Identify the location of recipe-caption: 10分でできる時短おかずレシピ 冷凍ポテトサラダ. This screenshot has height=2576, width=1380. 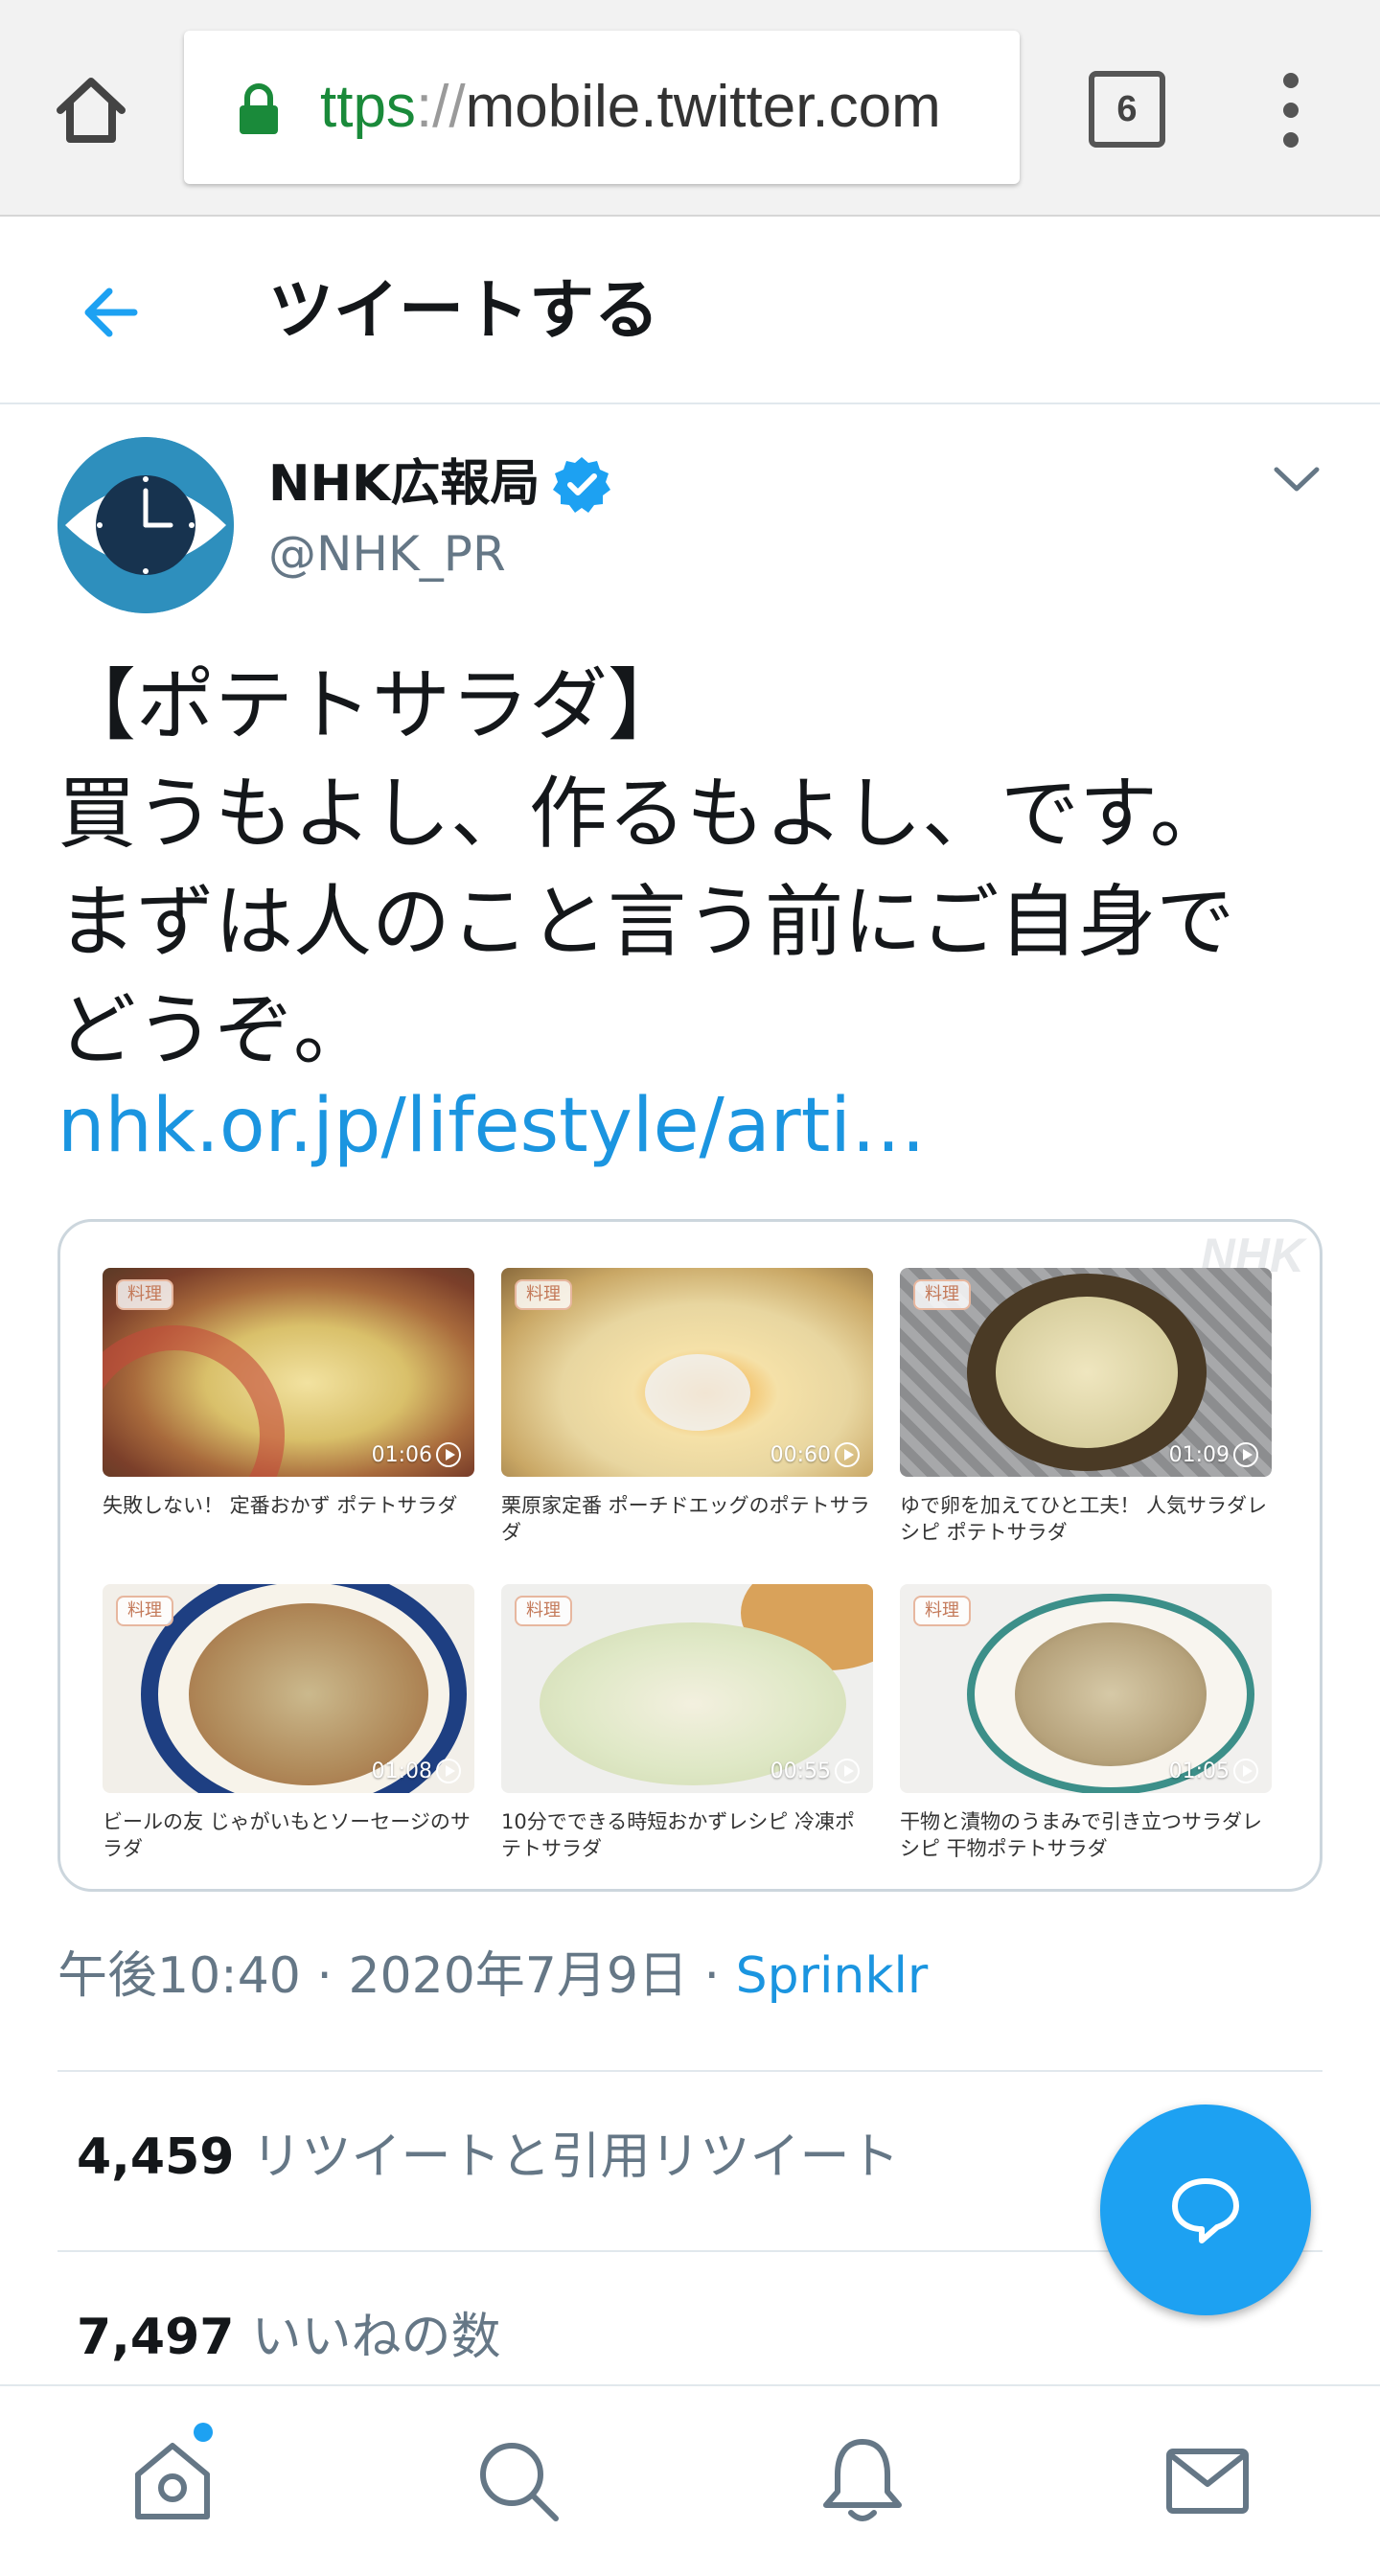
(678, 1835).